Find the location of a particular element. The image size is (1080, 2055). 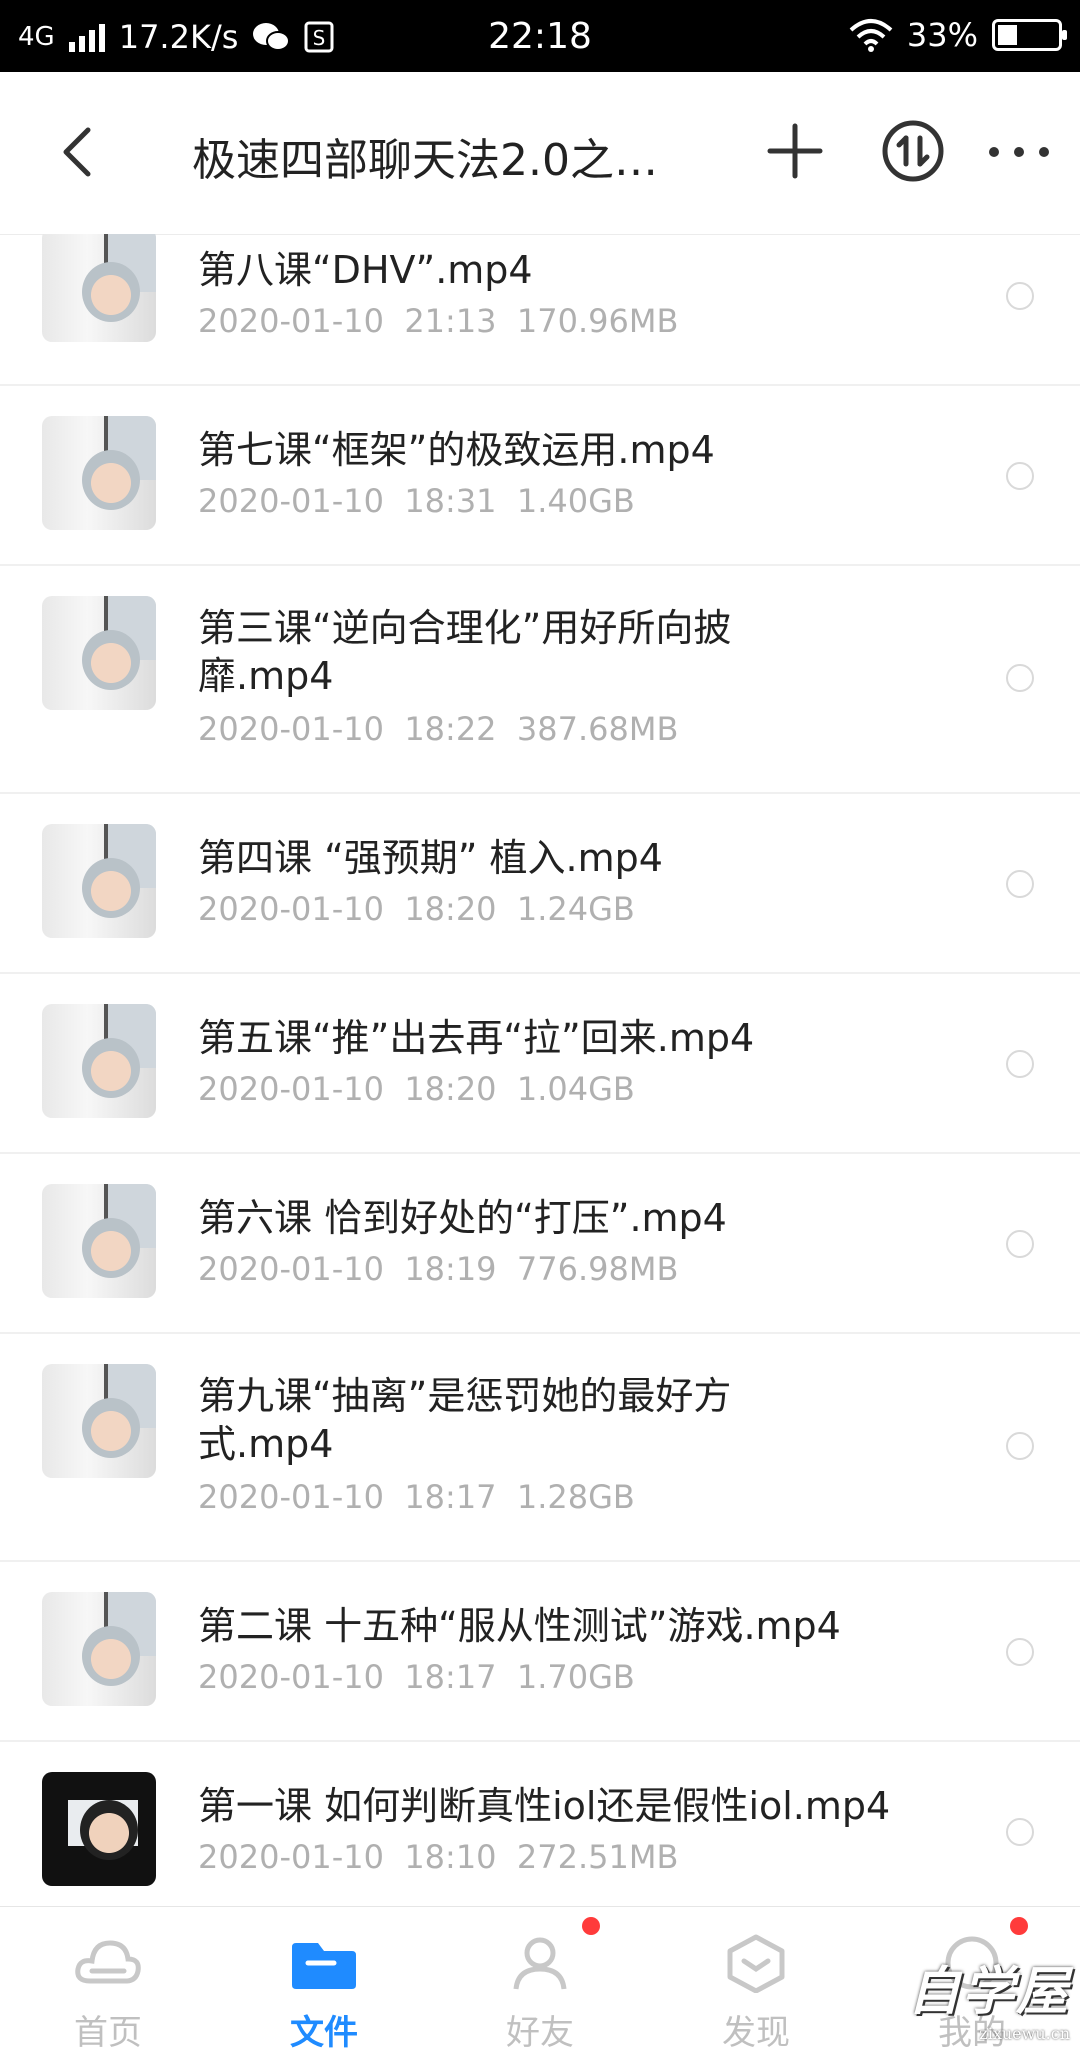

more-icon is located at coordinates (1019, 152).